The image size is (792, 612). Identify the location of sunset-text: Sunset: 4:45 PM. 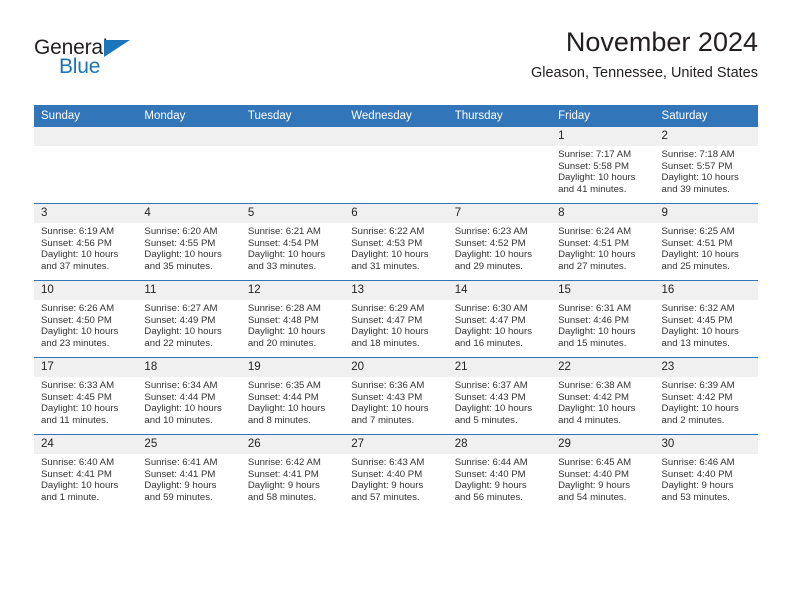
(697, 320).